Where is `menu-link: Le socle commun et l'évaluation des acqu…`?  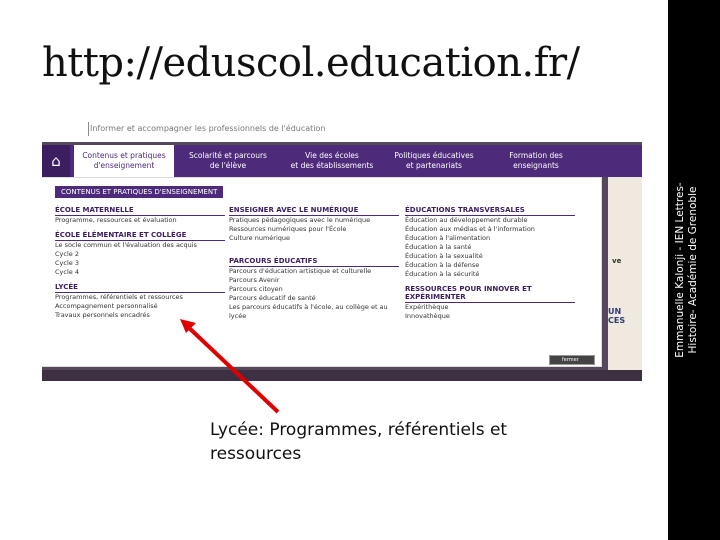
menu-link: Le socle commun et l'évaluation des acqu… is located at coordinates (140, 245).